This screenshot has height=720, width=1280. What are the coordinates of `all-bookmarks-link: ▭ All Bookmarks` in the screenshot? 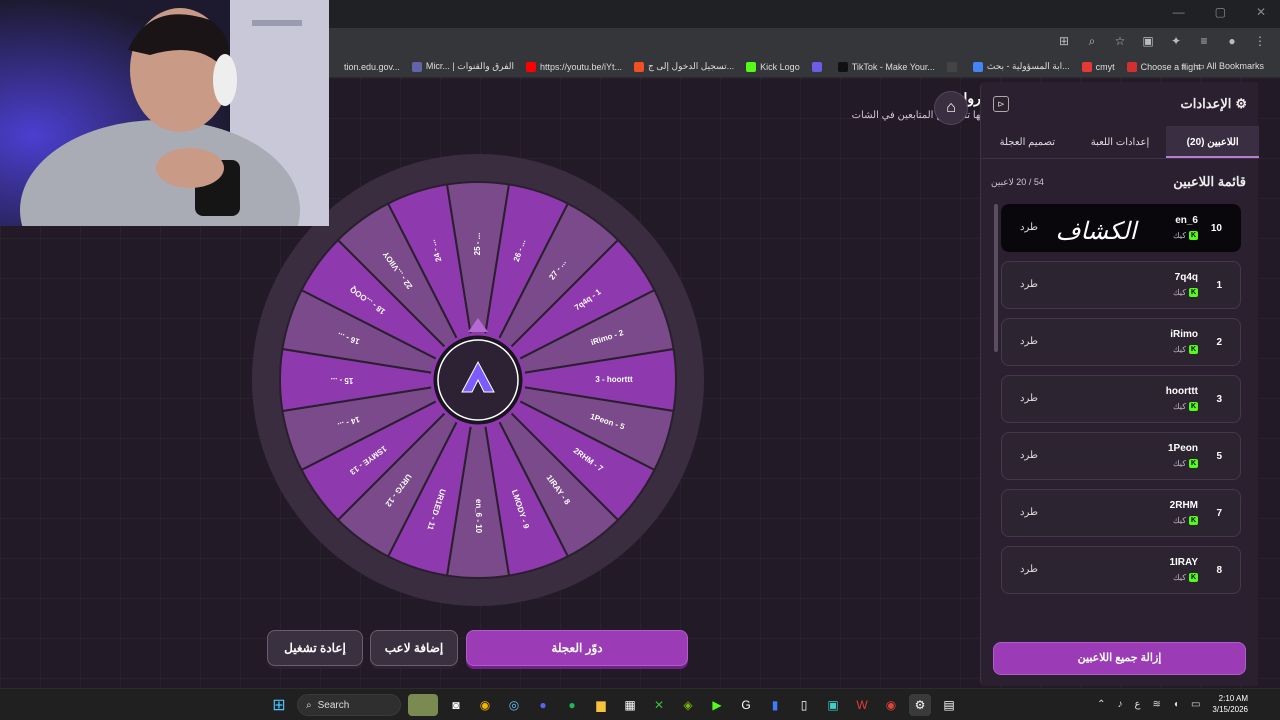 It's located at (1230, 66).